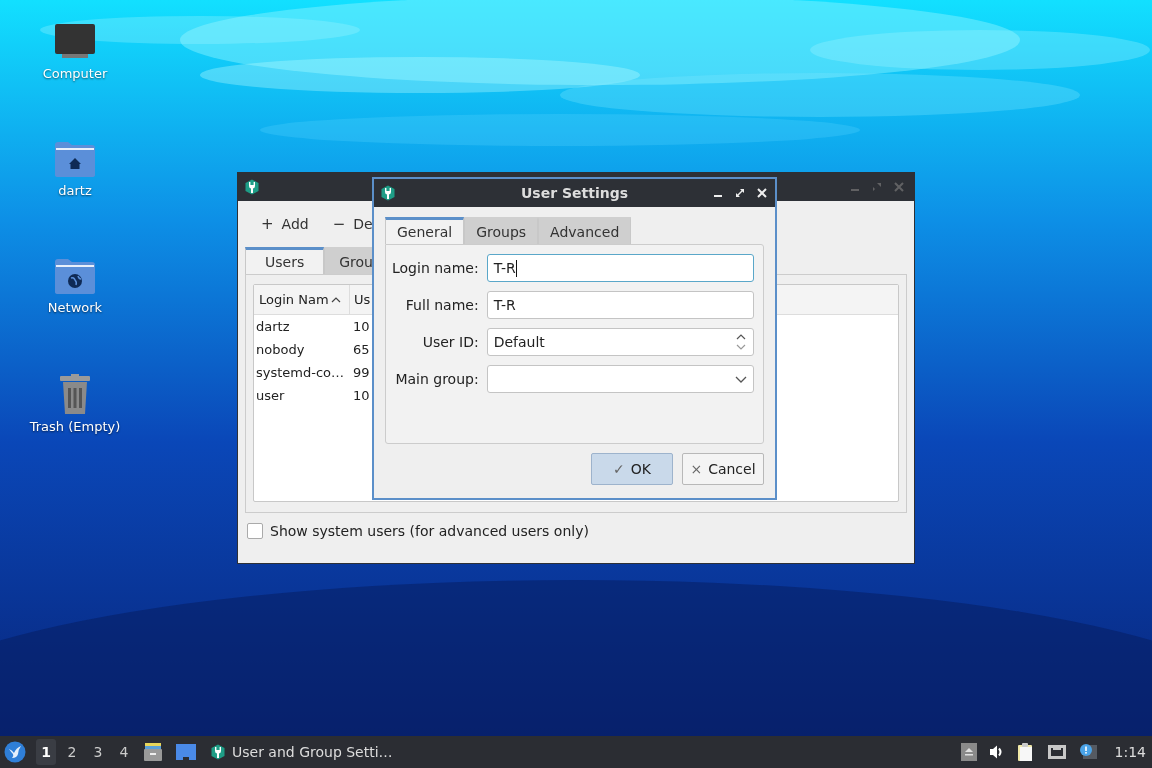  What do you see at coordinates (15, 752) in the screenshot?
I see `start-menu-icon` at bounding box center [15, 752].